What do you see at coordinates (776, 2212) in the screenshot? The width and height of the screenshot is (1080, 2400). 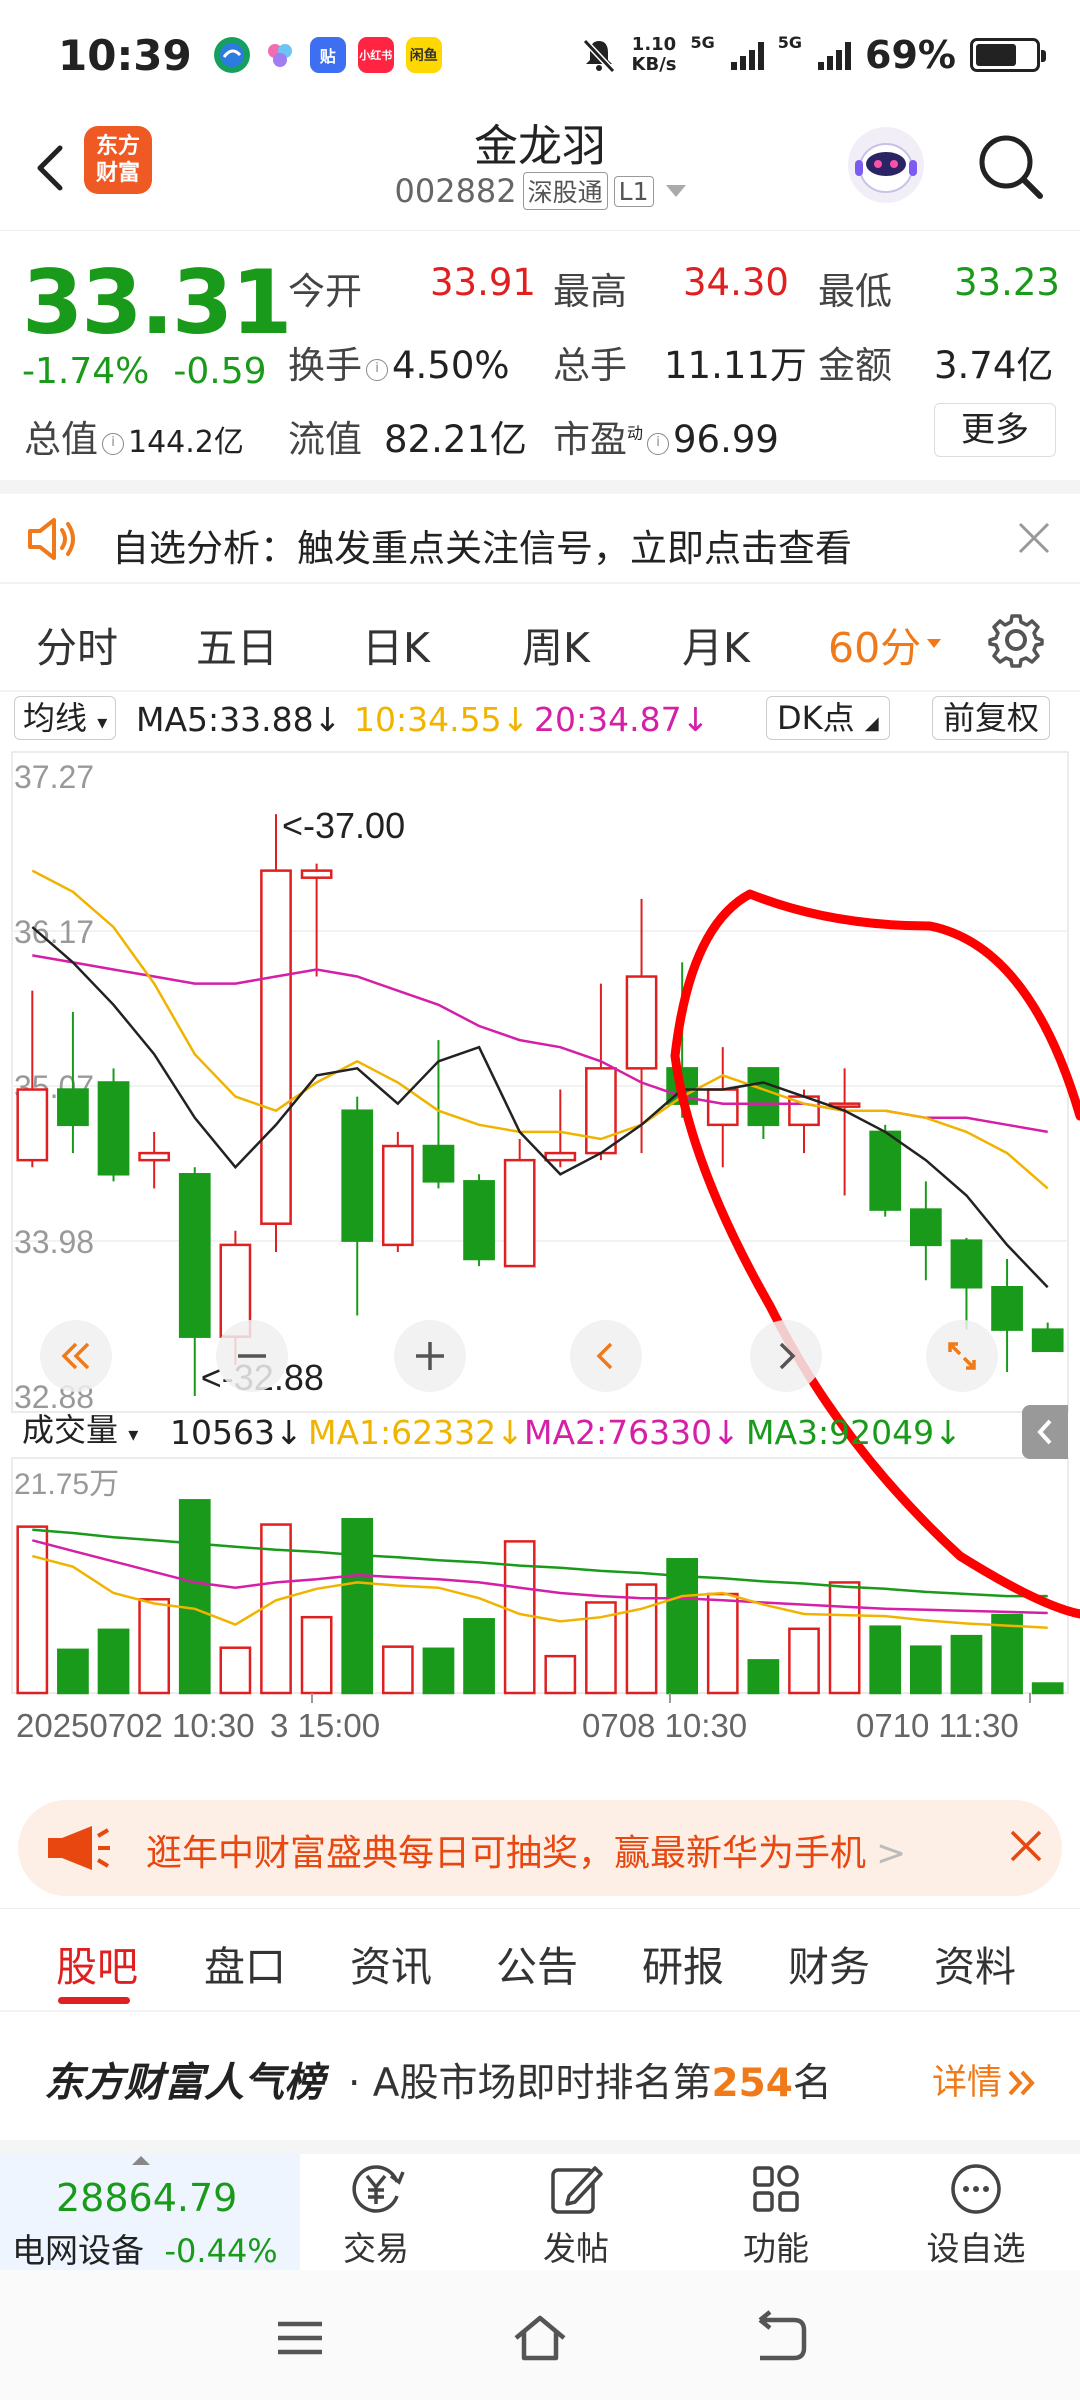 I see `functions-button: 功能` at bounding box center [776, 2212].